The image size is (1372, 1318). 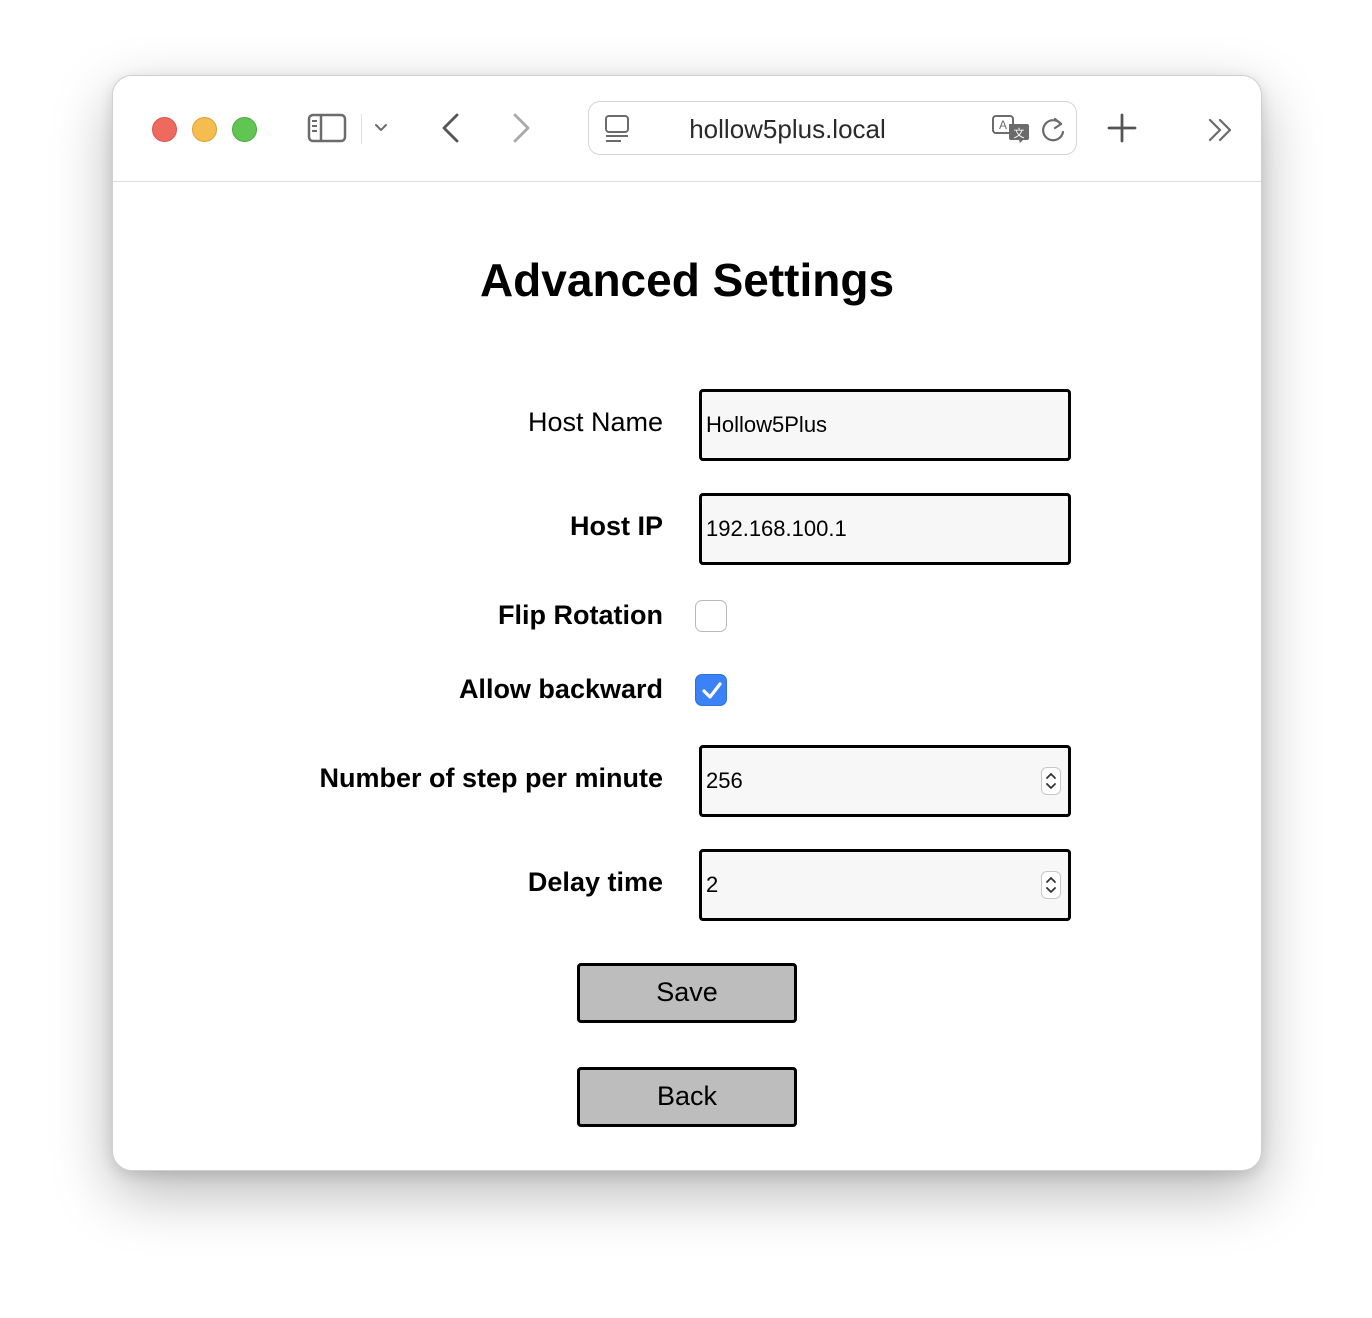 I want to click on host-name-label: Host Name, so click(x=595, y=422).